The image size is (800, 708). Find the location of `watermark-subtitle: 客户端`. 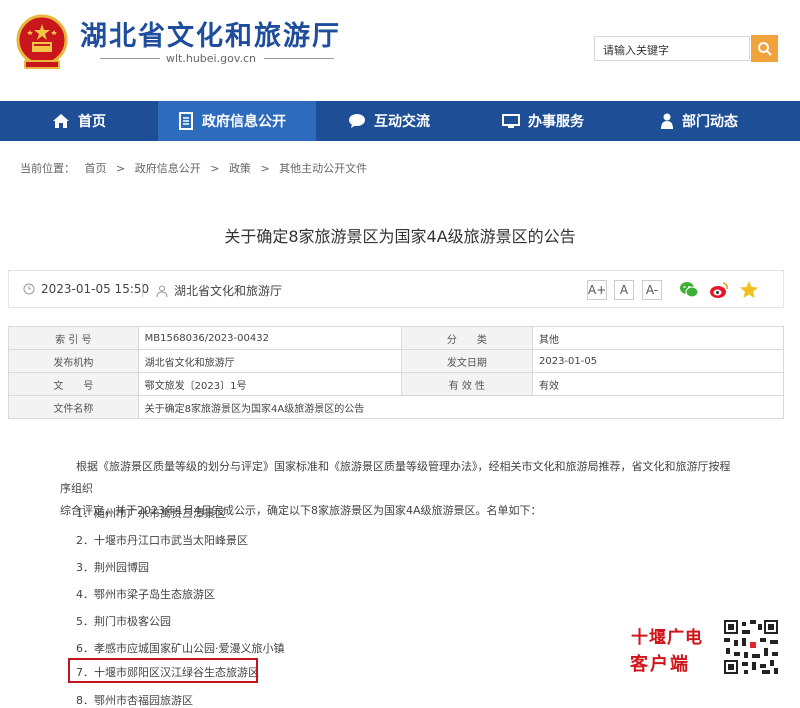

watermark-subtitle: 客户端 is located at coordinates (660, 664).